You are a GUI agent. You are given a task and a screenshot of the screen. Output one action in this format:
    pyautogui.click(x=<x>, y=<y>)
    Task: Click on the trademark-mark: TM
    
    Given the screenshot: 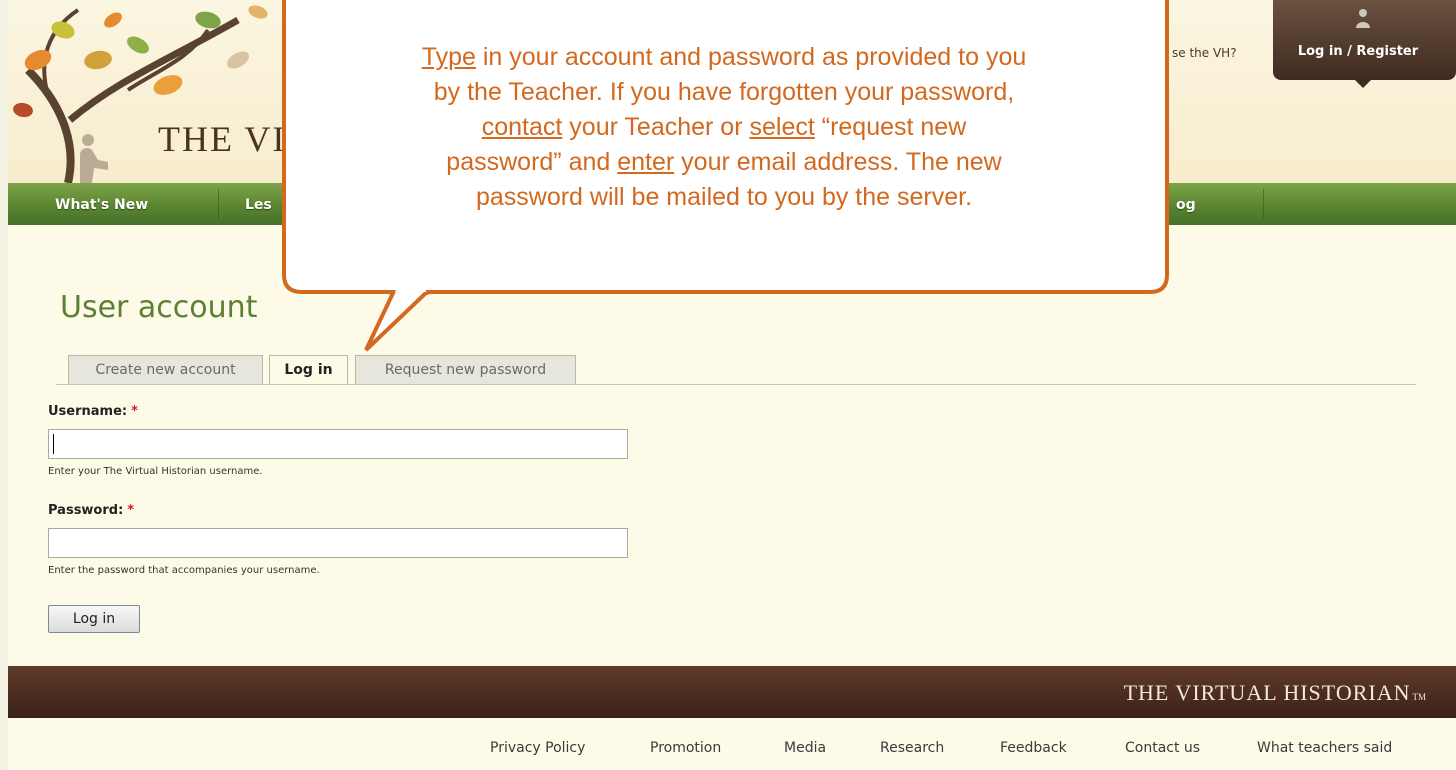 What is the action you would take?
    pyautogui.click(x=1419, y=697)
    